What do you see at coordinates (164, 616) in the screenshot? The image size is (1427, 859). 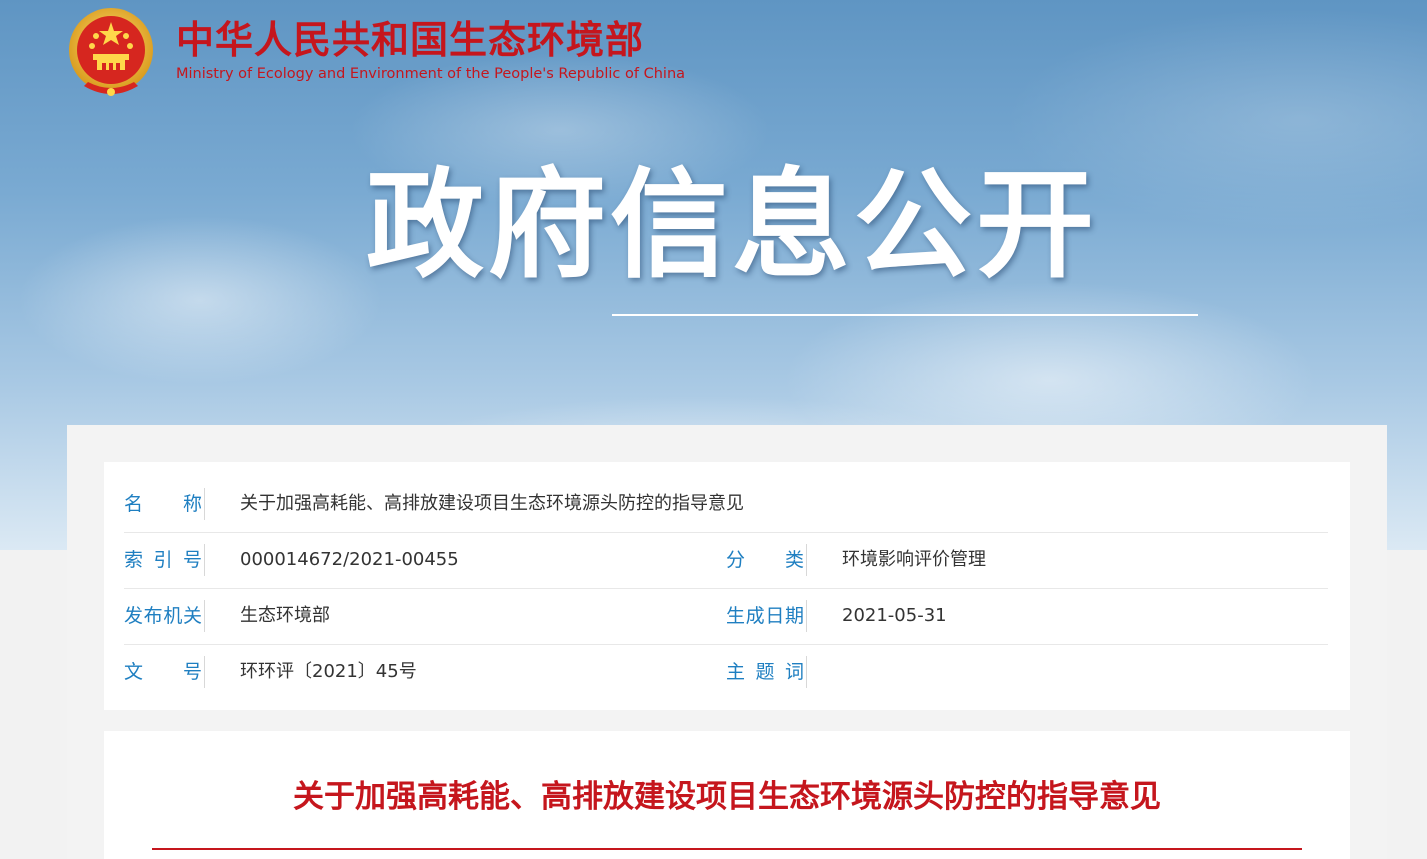 I see `meta-issuer-label: 发布机关` at bounding box center [164, 616].